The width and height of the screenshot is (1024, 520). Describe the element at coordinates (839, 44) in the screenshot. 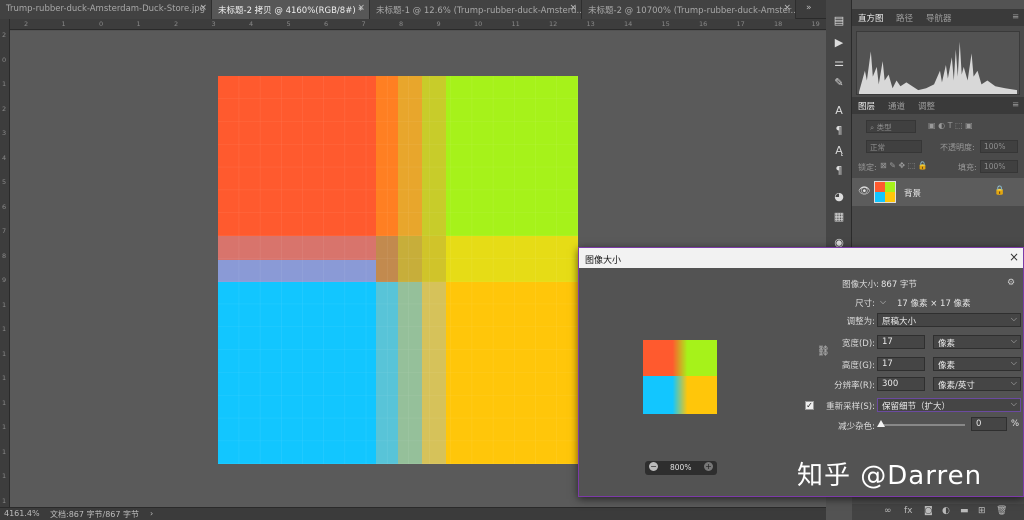

I see `play-actions-icon: ▶` at that location.